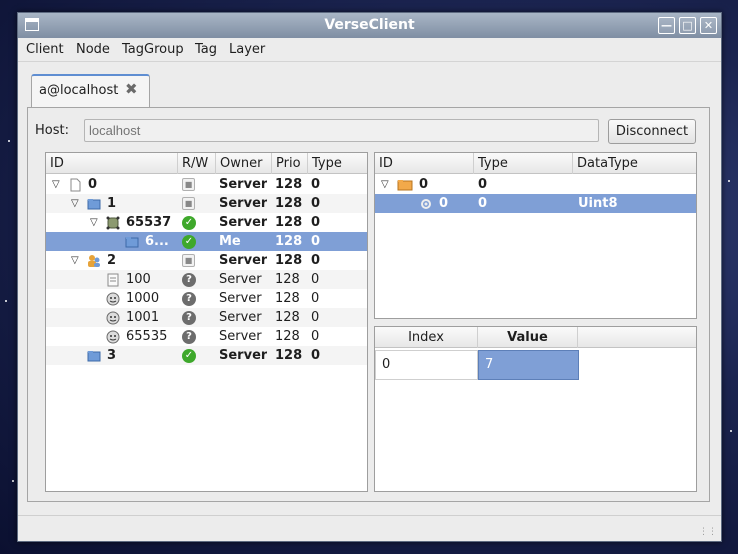 Image resolution: width=738 pixels, height=554 pixels. Describe the element at coordinates (131, 89) in the screenshot. I see `tab-close-icon: ✖` at that location.